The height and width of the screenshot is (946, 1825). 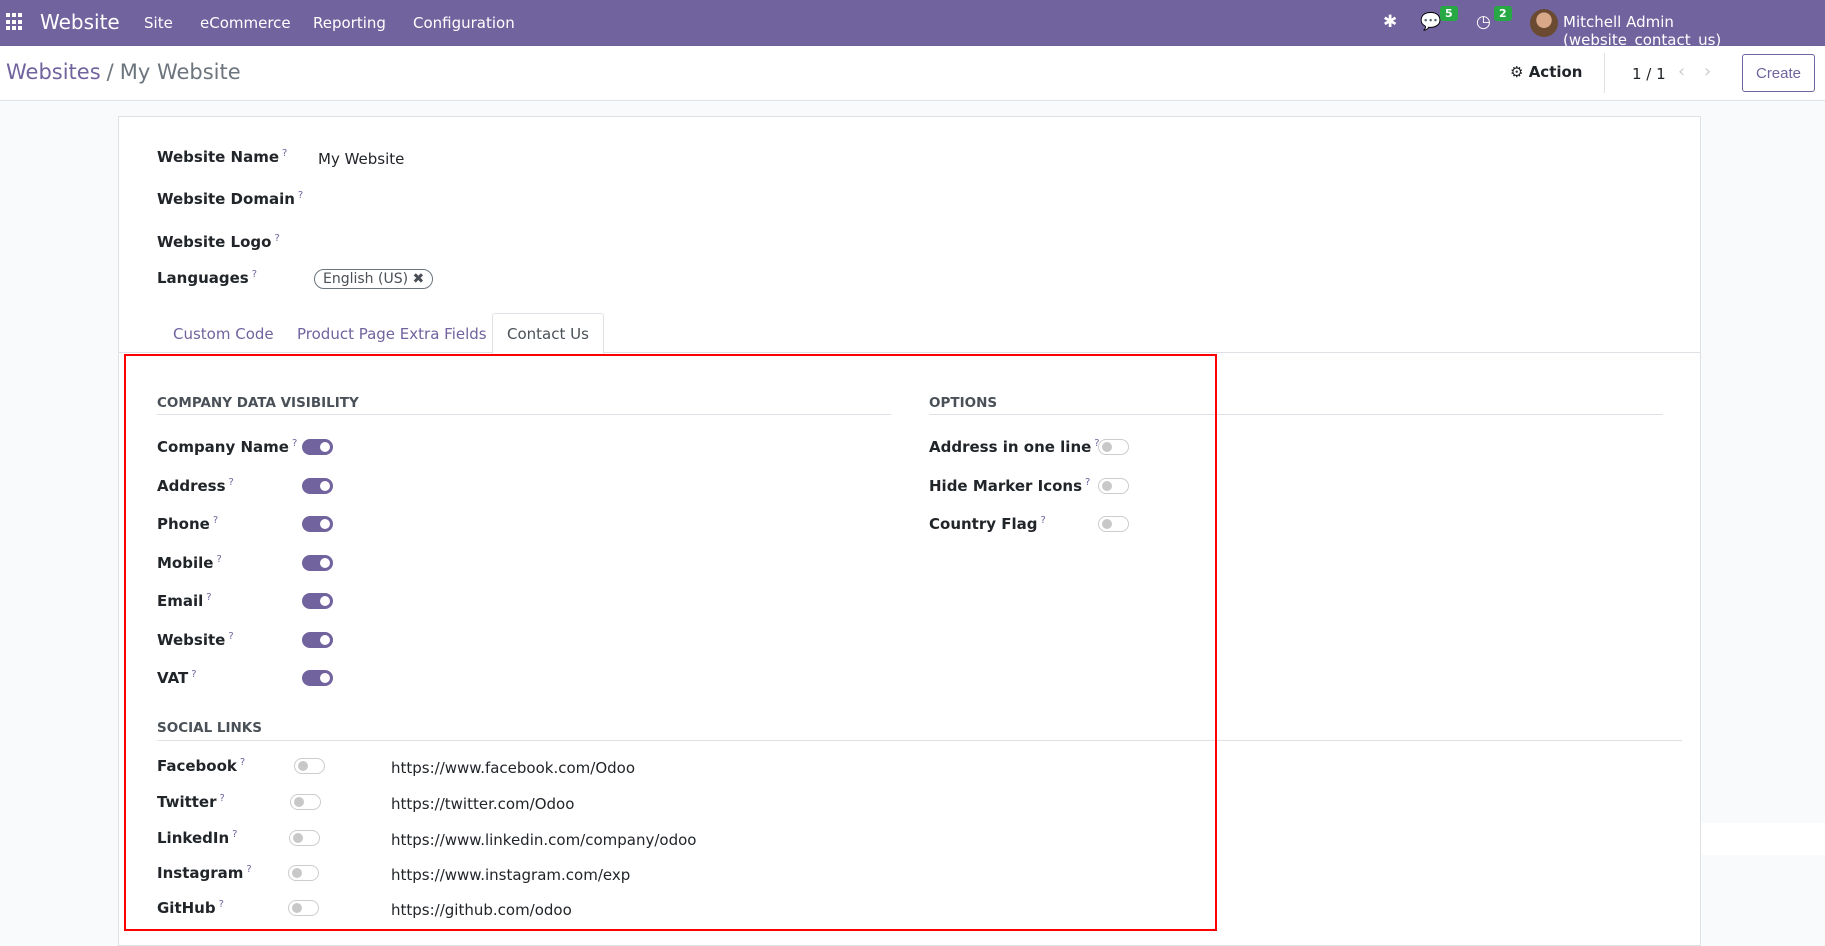 I want to click on user-menu: Mitchell Admin (website_contact_us), so click(x=1694, y=31).